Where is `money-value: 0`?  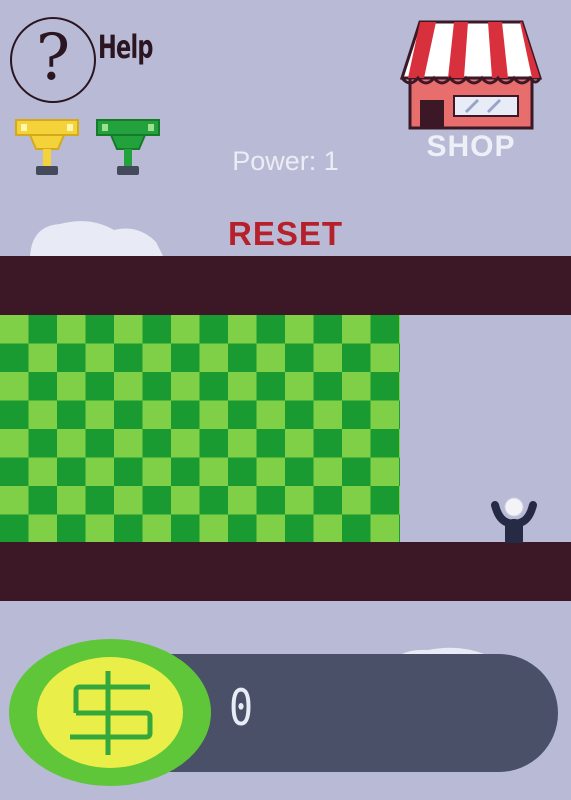 money-value: 0 is located at coordinates (241, 708).